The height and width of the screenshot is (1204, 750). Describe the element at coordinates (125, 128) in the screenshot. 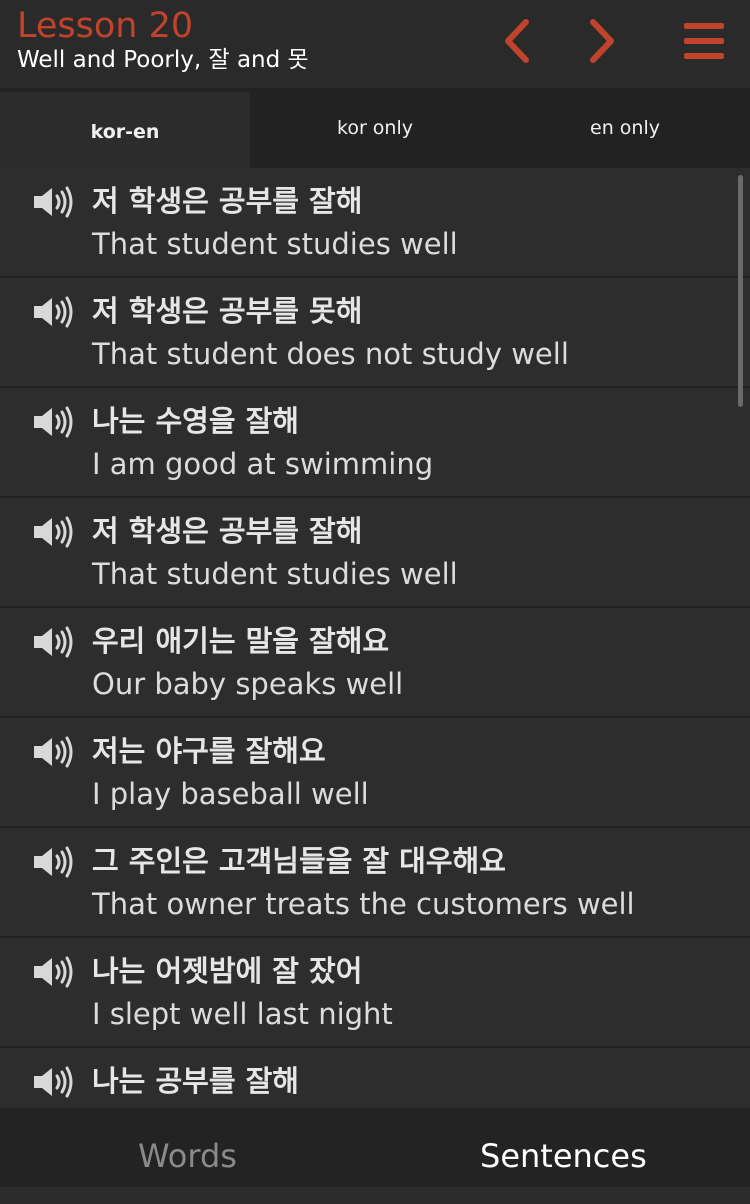

I see `tab-kor-en: kor-en` at that location.